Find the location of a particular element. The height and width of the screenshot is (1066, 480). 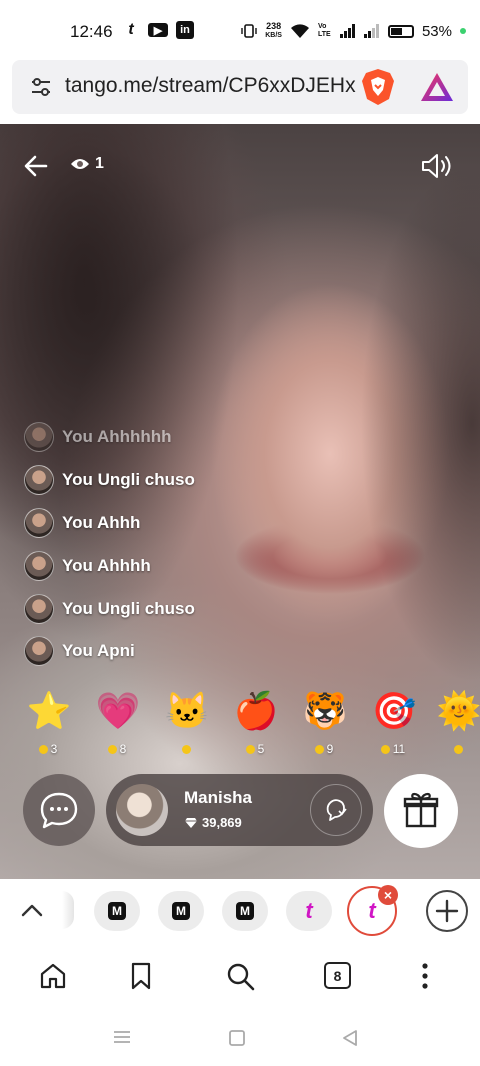

gift-price: 9 is located at coordinates (324, 749).